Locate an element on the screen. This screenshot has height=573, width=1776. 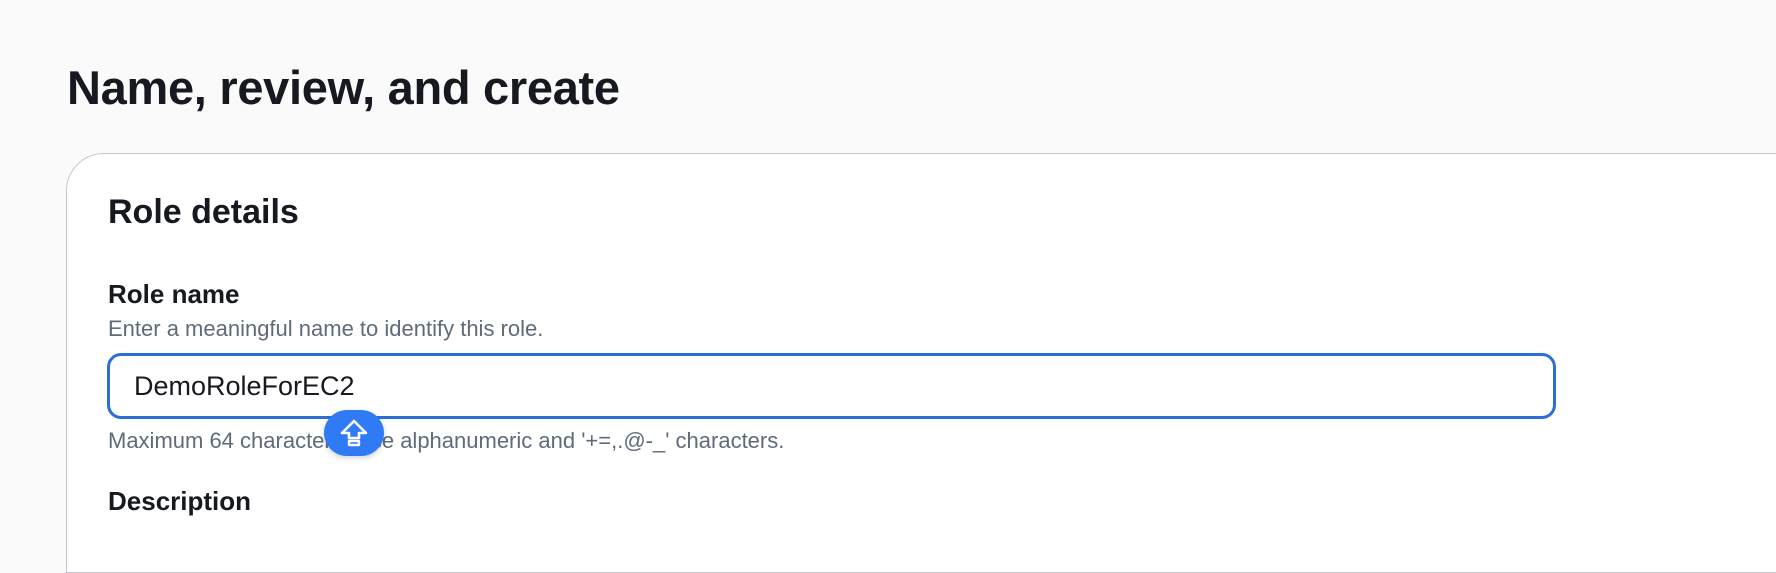
shift-arrow-icon is located at coordinates (354, 433).